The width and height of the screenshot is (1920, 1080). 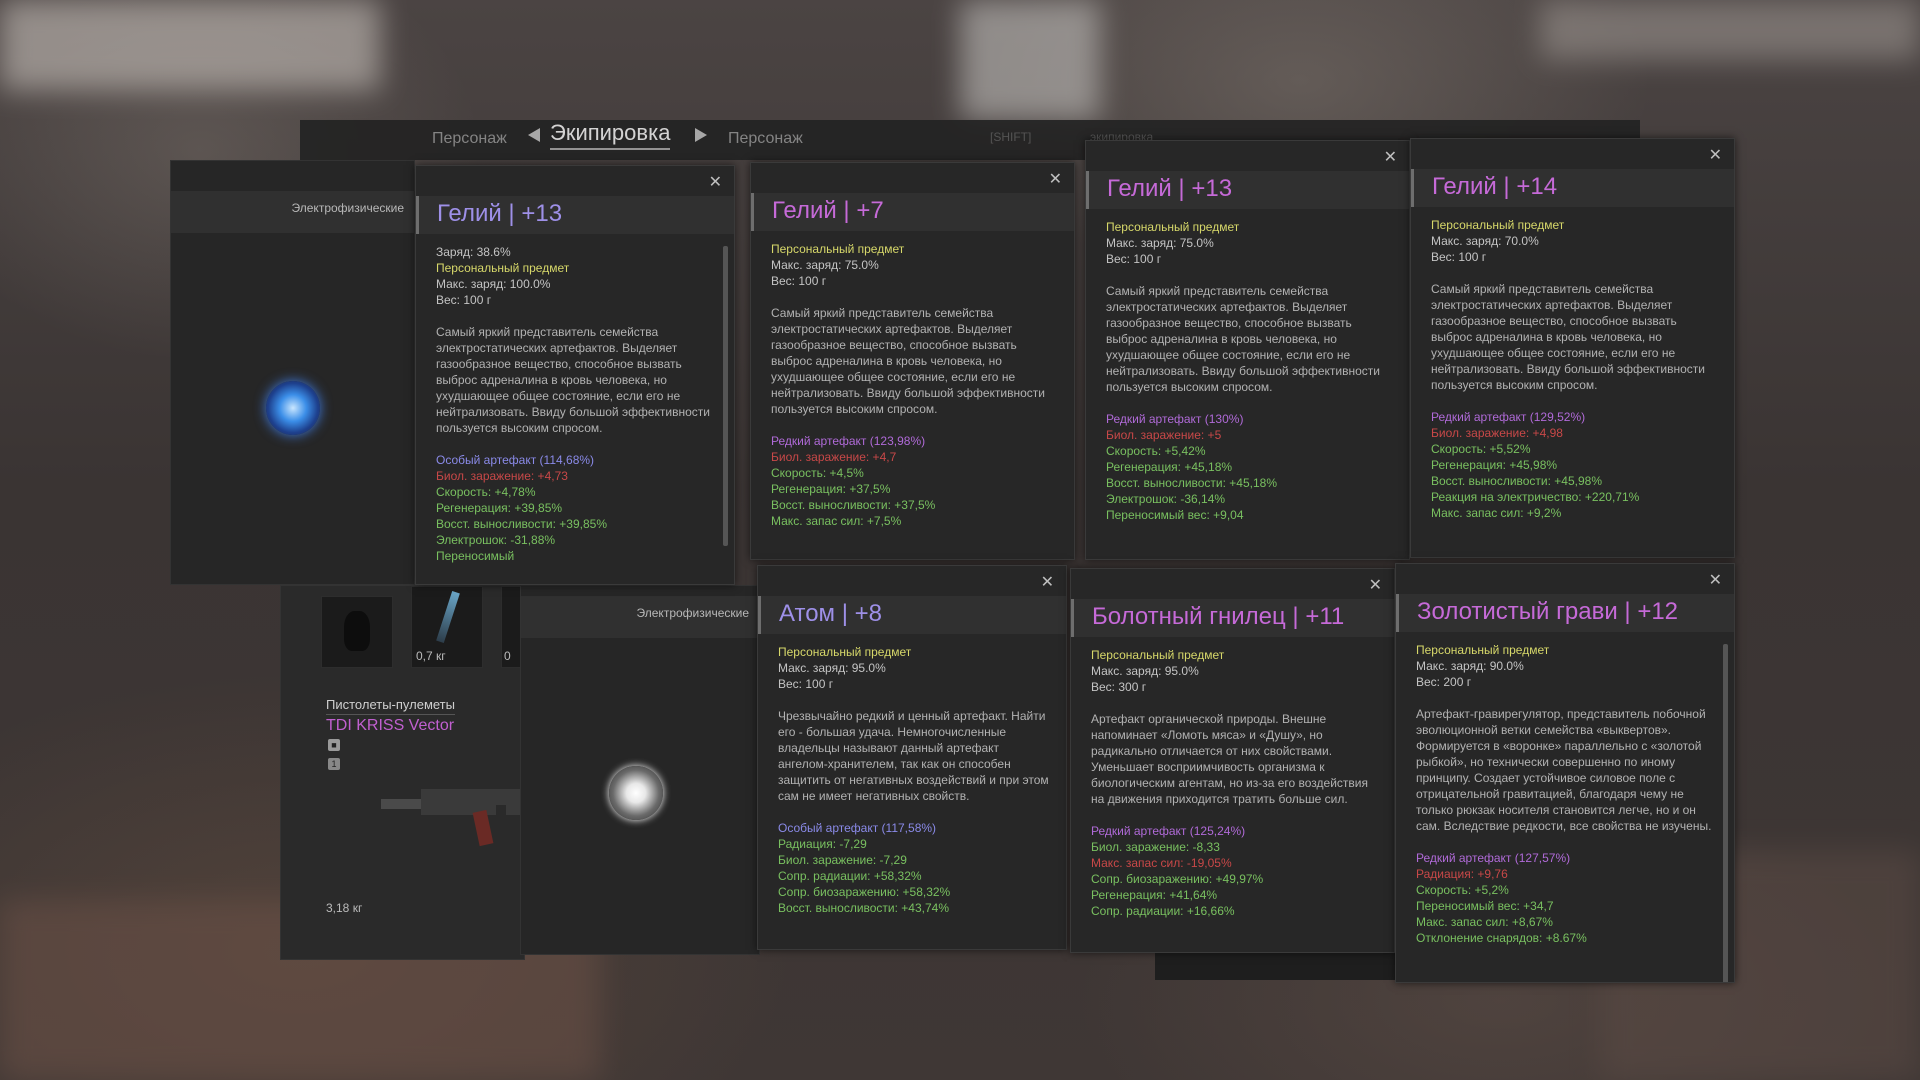 What do you see at coordinates (1275, 965) in the screenshot?
I see `panel-footer` at bounding box center [1275, 965].